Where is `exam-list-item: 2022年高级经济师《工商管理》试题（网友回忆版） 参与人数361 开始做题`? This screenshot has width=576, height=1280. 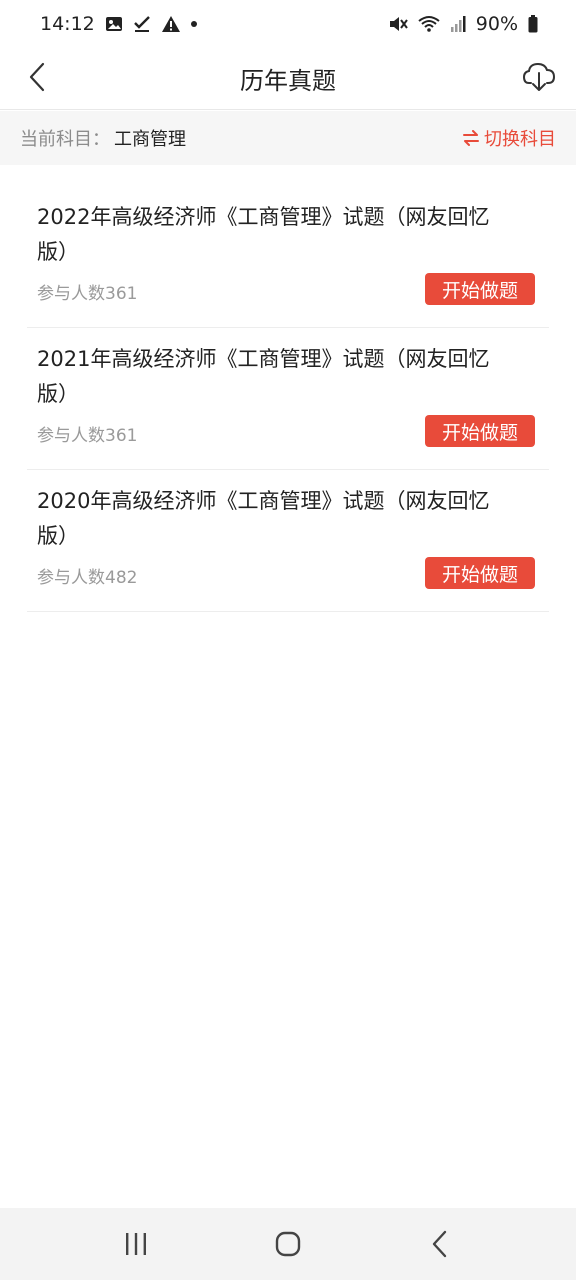 exam-list-item: 2022年高级经济师《工商管理》试题（网友回忆版） 参与人数361 开始做题 is located at coordinates (288, 257).